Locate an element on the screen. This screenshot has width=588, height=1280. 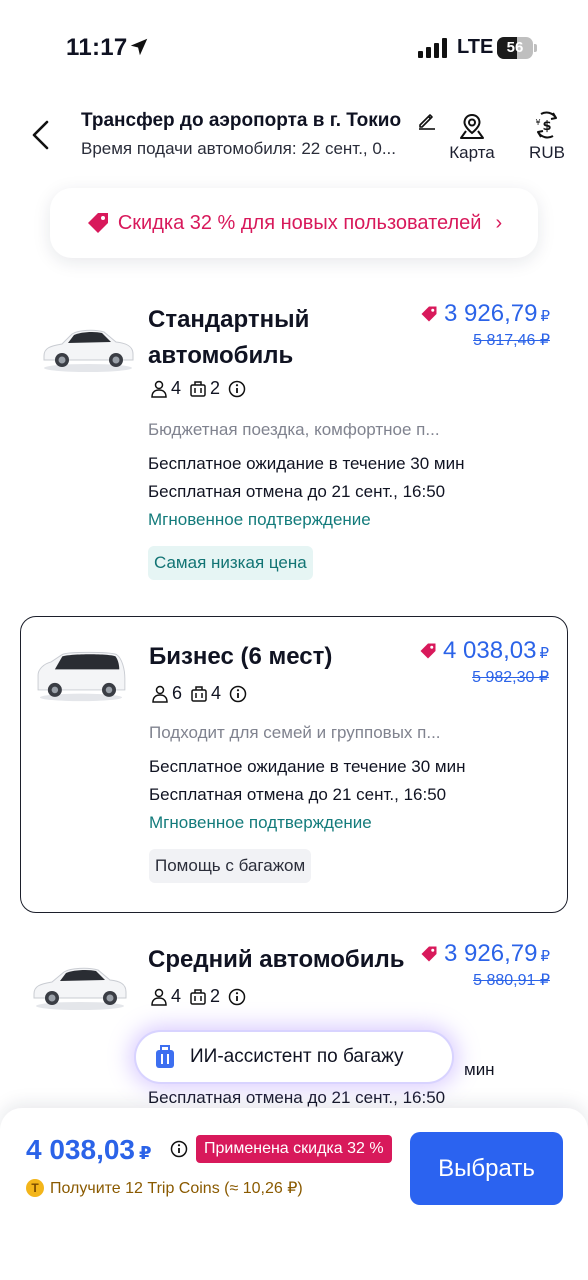
promo-banner: Скидка 32 % для новых пользователей › is located at coordinates (294, 223).